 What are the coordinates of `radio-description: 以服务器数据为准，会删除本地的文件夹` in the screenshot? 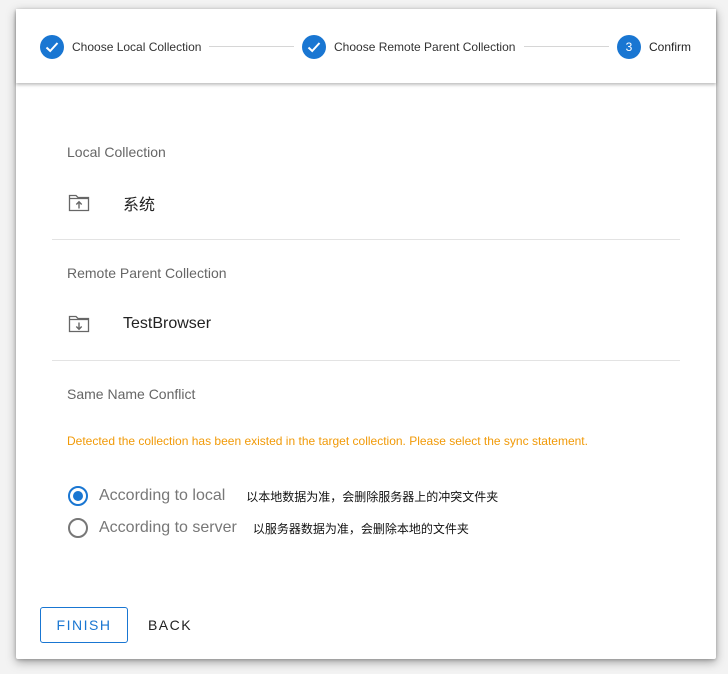 It's located at (360, 528).